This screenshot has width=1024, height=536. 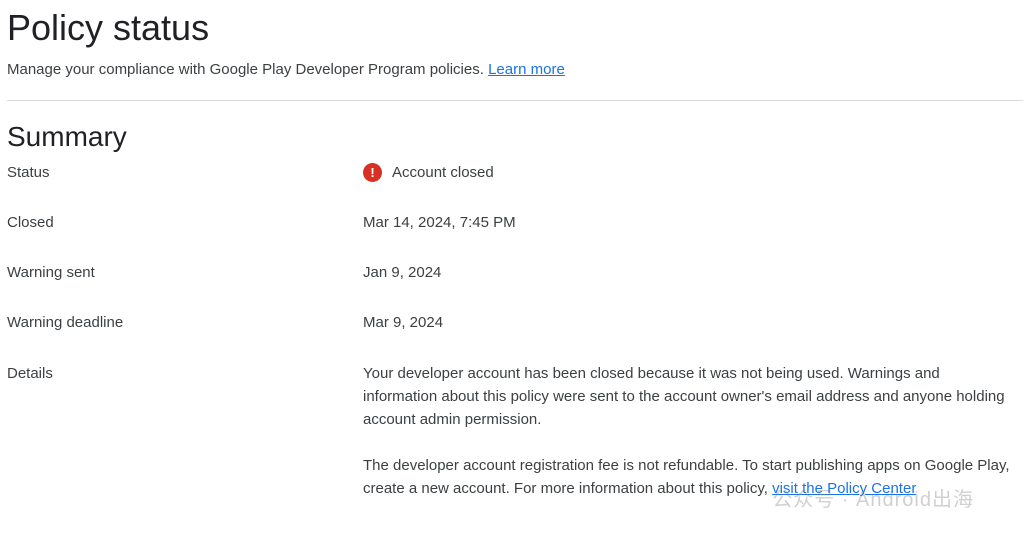 What do you see at coordinates (512, 286) in the screenshot?
I see `summary-row-warning-sent: Warning sent Jan 9, 2024` at bounding box center [512, 286].